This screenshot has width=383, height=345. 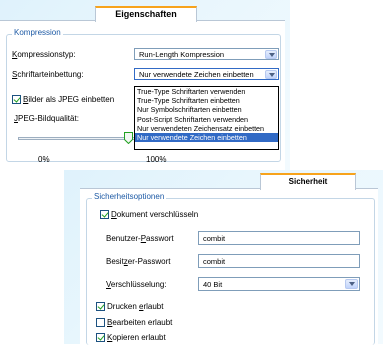 What do you see at coordinates (104, 214) in the screenshot?
I see `encrypt-document-checkbox` at bounding box center [104, 214].